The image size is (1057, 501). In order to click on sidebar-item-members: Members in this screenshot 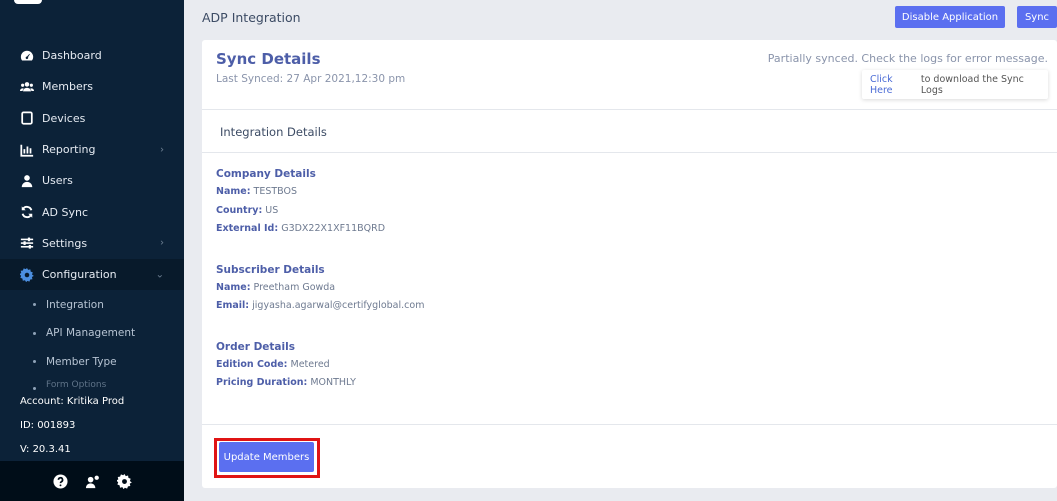, I will do `click(92, 86)`.